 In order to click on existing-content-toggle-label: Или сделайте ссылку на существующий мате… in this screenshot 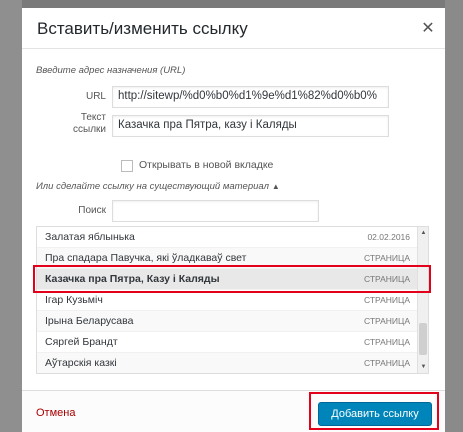, I will do `click(152, 186)`.